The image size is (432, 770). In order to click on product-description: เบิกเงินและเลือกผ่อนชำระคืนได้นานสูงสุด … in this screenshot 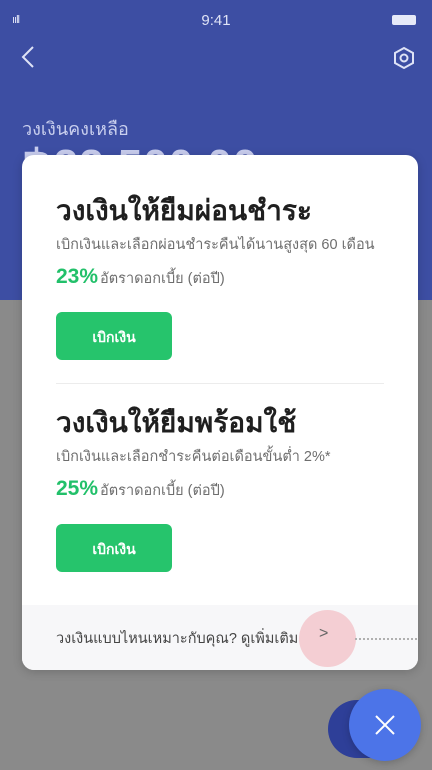, I will do `click(215, 245)`.